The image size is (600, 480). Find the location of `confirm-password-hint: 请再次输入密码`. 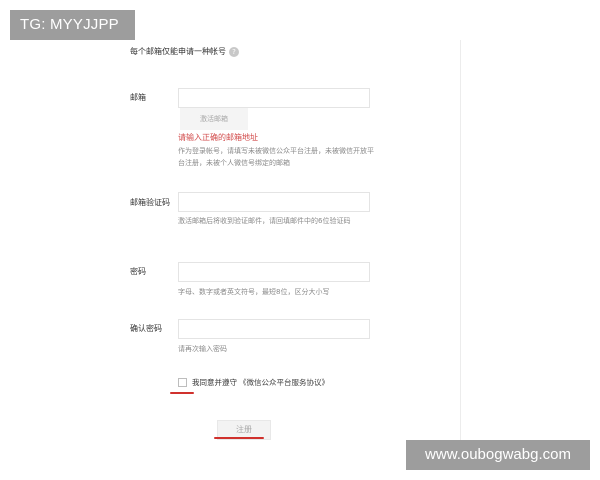

confirm-password-hint: 请再次输入密码 is located at coordinates (202, 349).